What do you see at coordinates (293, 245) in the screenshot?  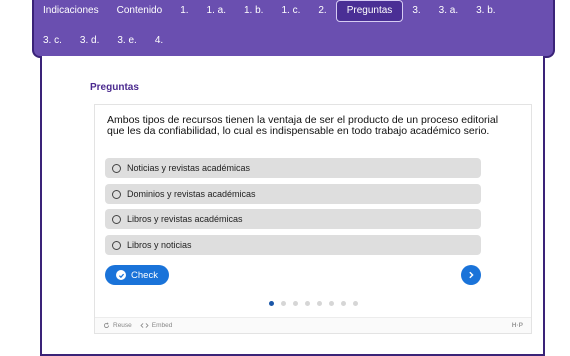 I see `answer-option-4: Libros y noticias` at bounding box center [293, 245].